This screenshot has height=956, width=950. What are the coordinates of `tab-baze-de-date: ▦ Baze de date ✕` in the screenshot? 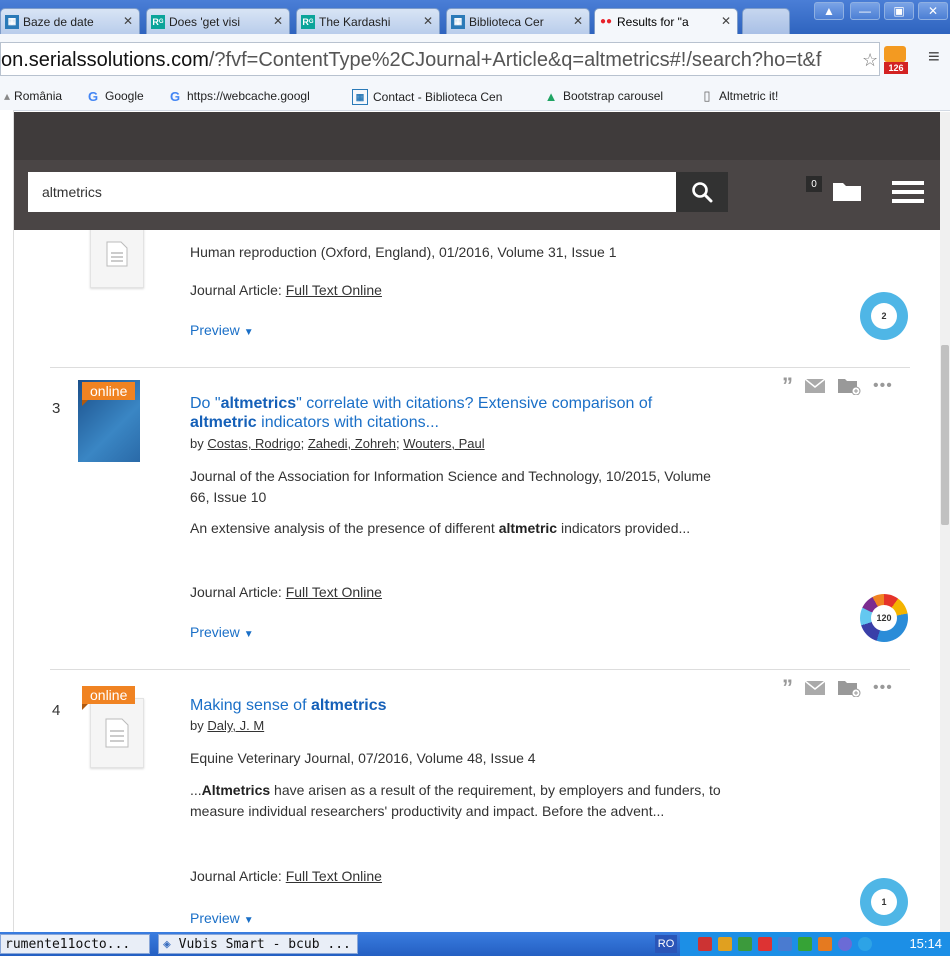 It's located at (70, 21).